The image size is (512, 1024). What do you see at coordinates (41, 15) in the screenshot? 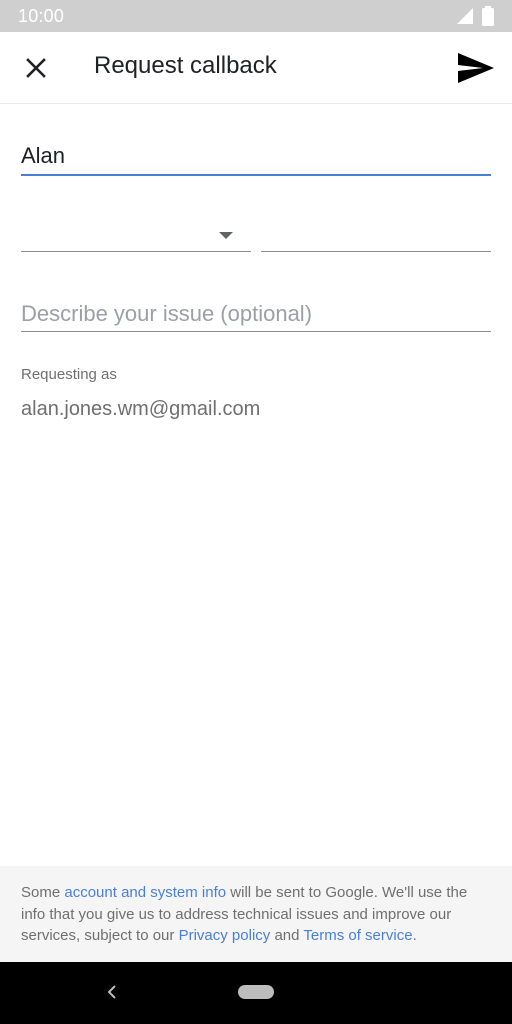
I see `status-time: 10:00` at bounding box center [41, 15].